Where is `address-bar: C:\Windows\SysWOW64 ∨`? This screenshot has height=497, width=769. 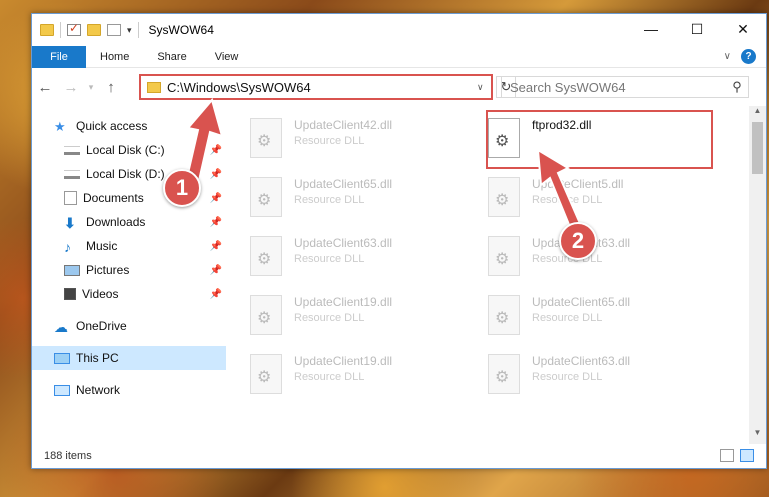
address-bar: C:\Windows\SysWOW64 ∨ is located at coordinates (316, 87).